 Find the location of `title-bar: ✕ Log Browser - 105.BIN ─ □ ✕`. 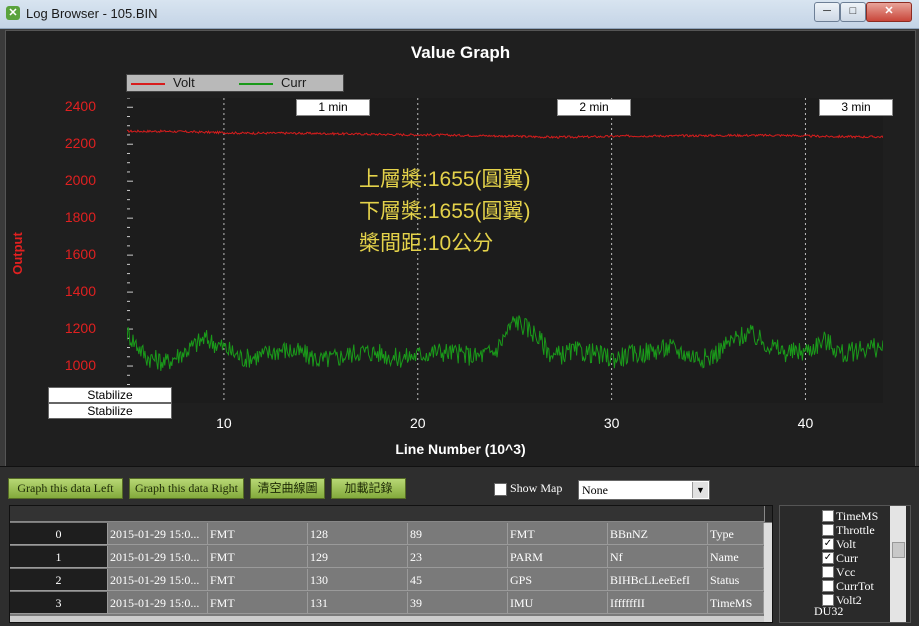

title-bar: ✕ Log Browser - 105.BIN ─ □ ✕ is located at coordinates (459, 14).